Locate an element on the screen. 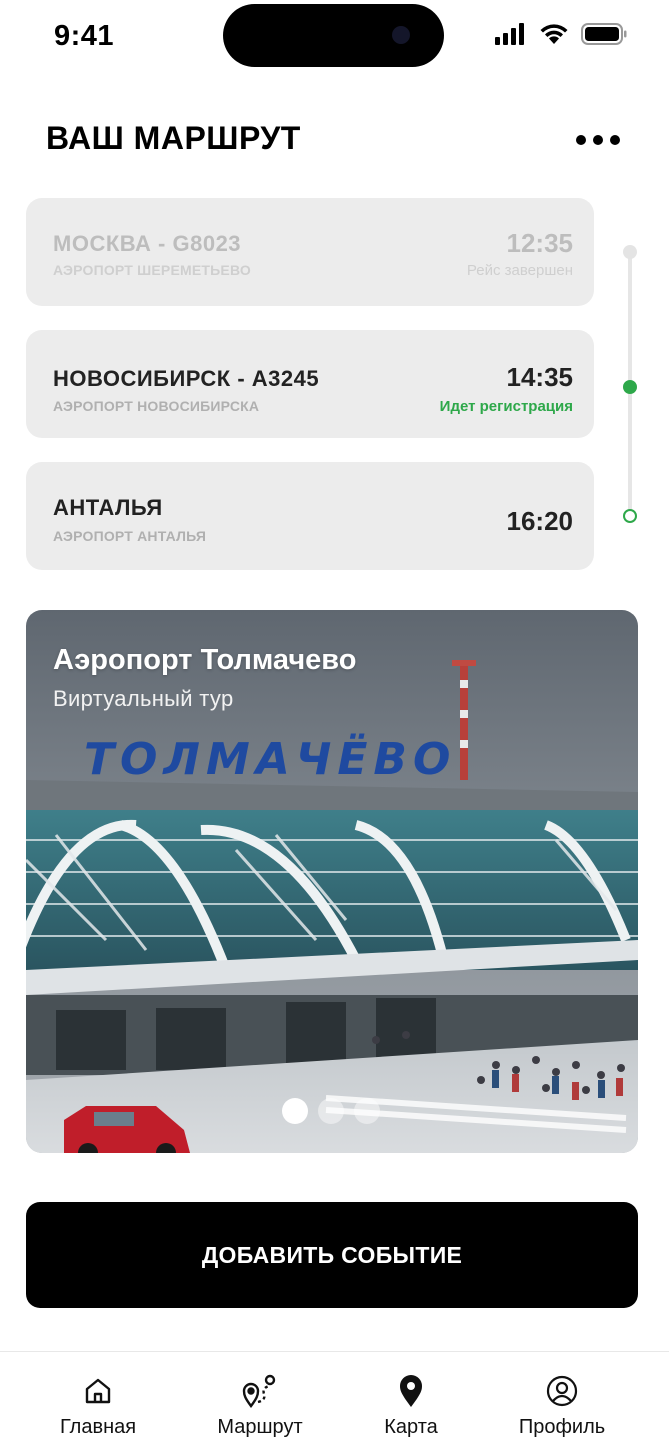  nav-item-map: Карта is located at coordinates (411, 1402).